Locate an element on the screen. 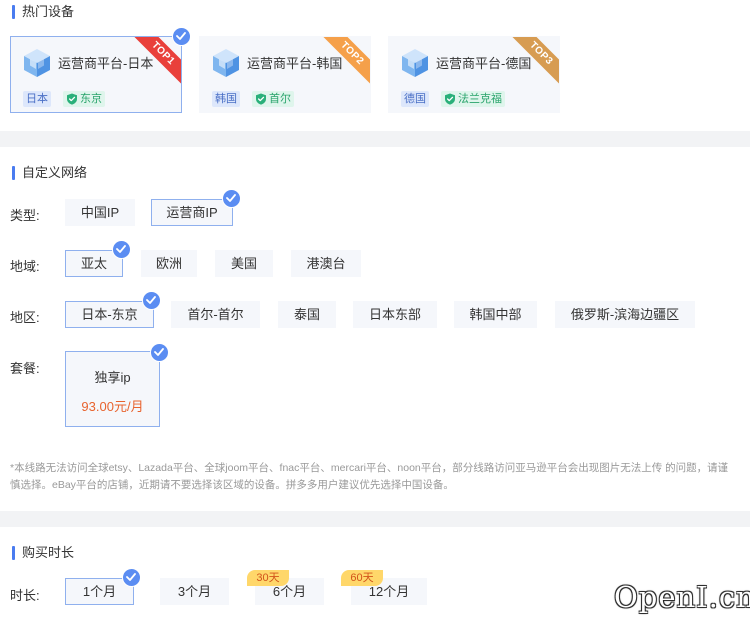  region-option-russia-primorsky: 俄罗斯-滨海边疆区 is located at coordinates (625, 314).